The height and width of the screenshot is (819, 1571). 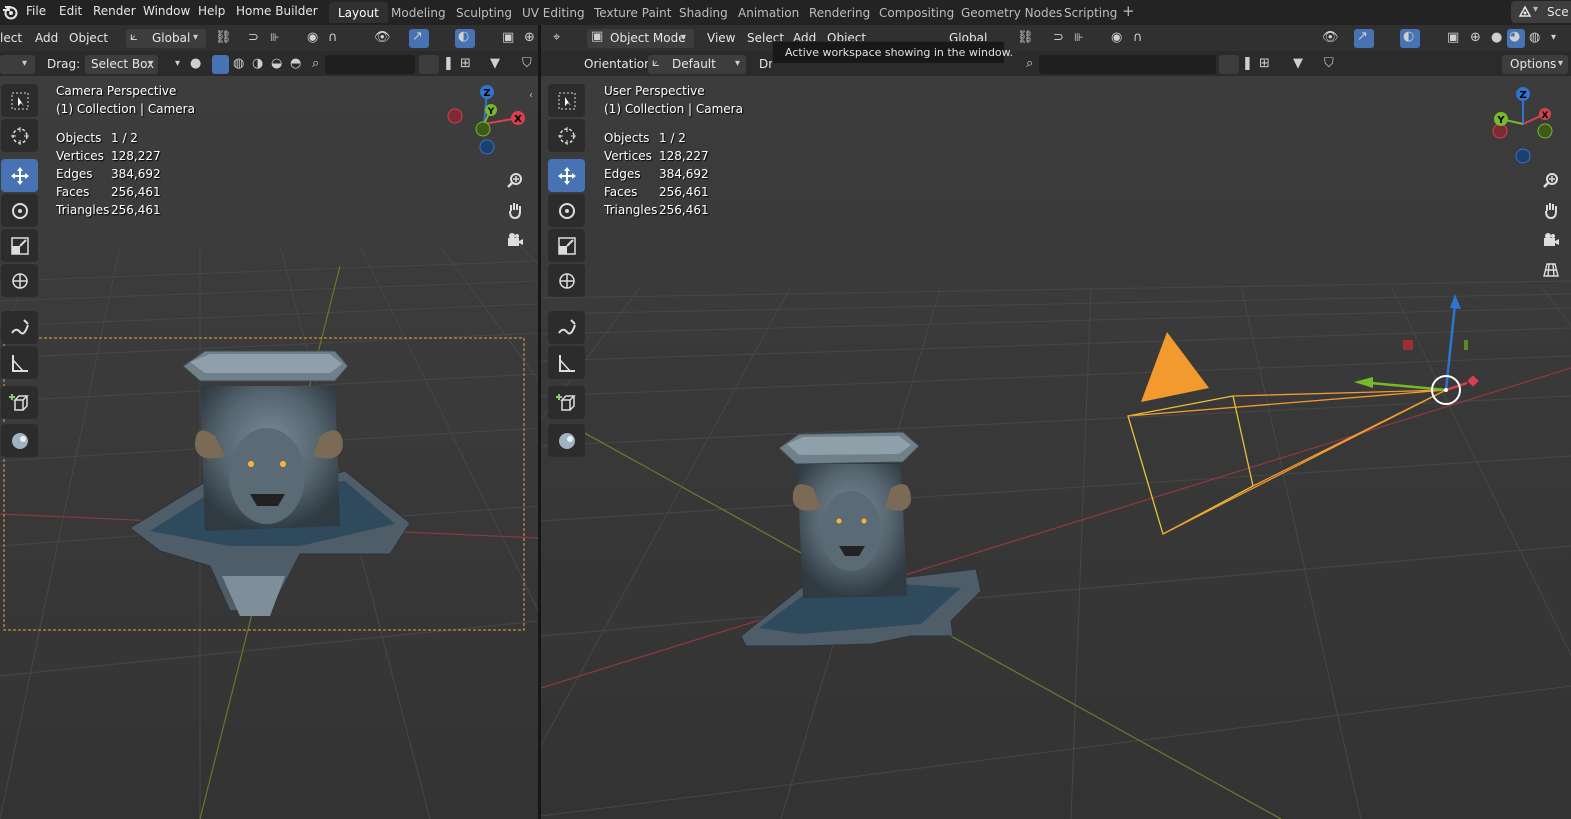 I want to click on tab-shading: Shading, so click(x=703, y=12).